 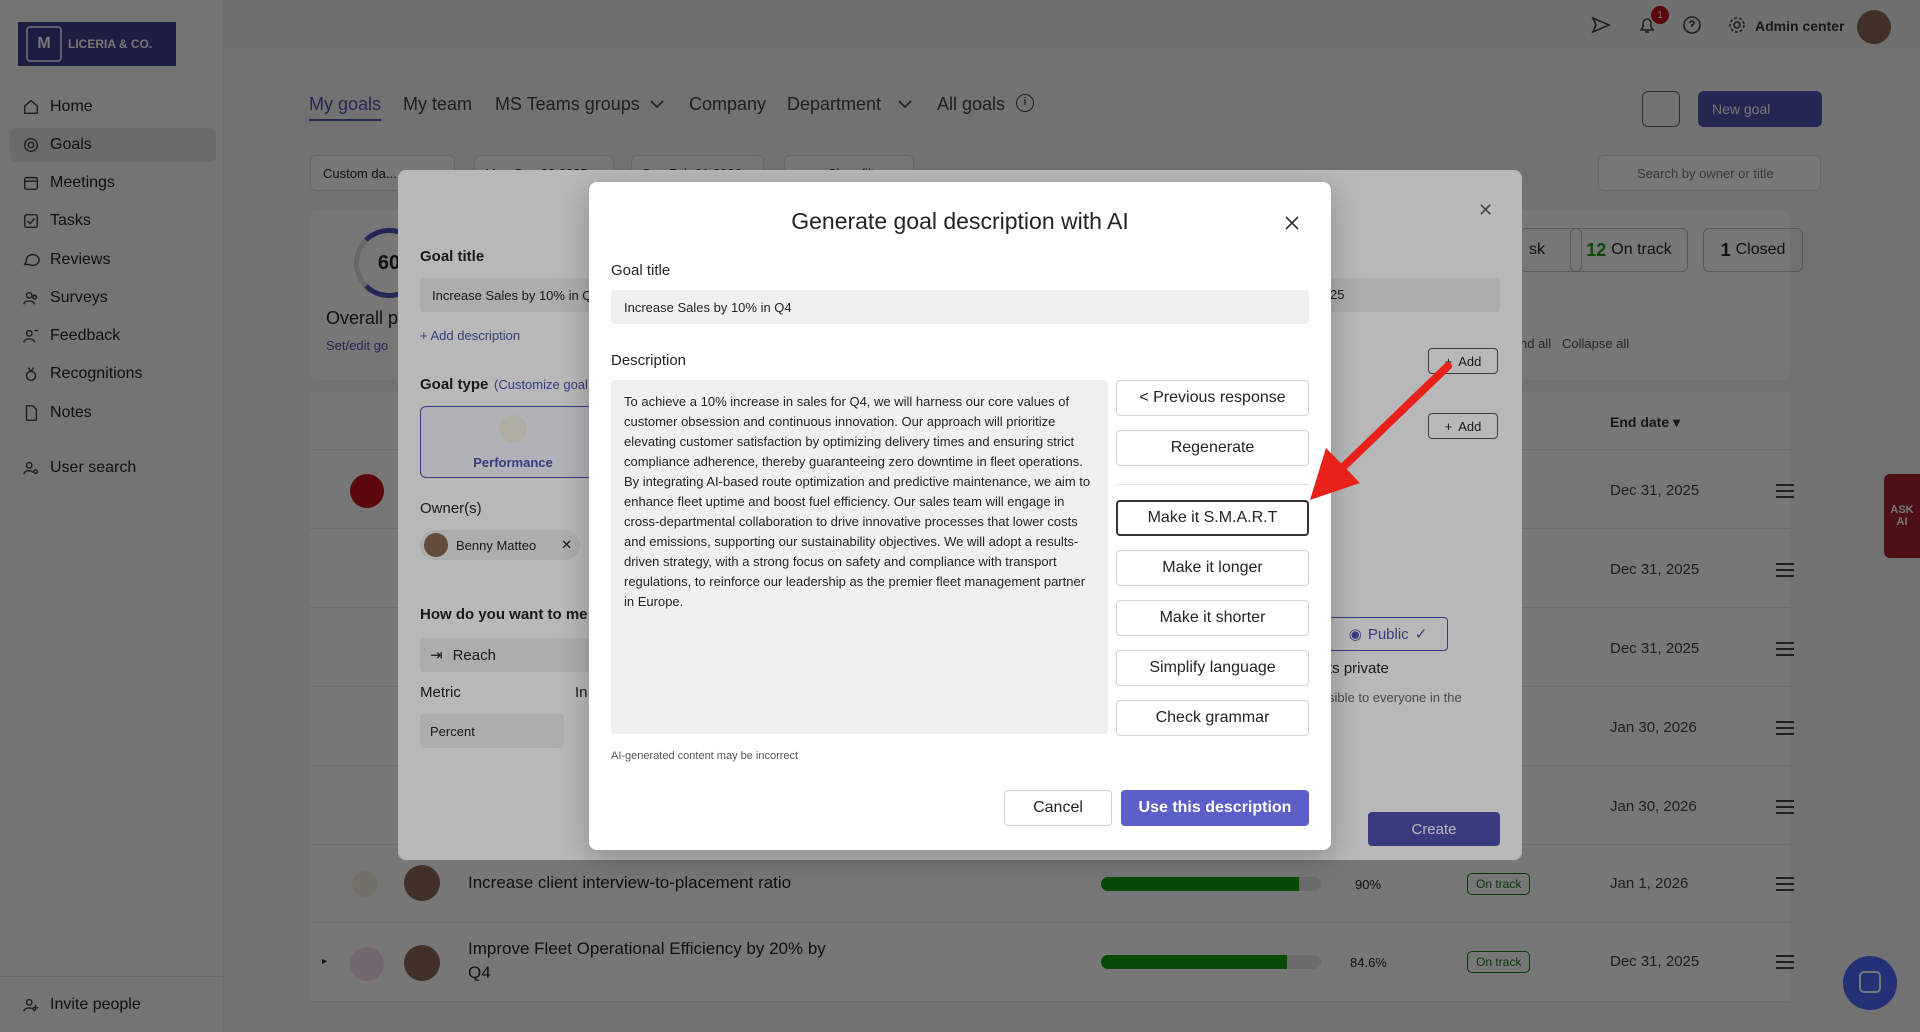 I want to click on button-label: Simplify language, so click(x=1212, y=667).